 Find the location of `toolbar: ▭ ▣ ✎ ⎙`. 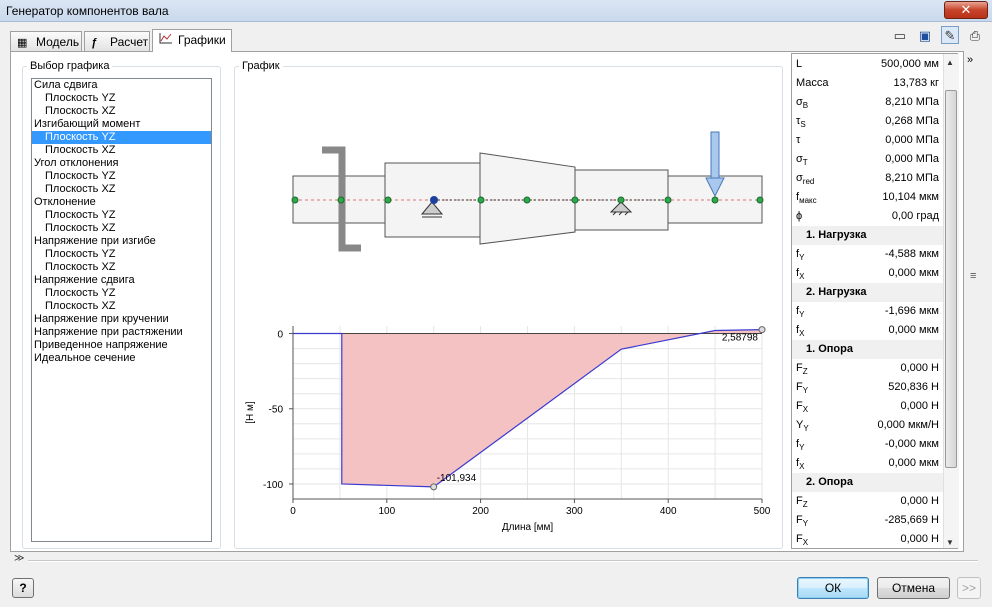

toolbar: ▭ ▣ ✎ ⎙ is located at coordinates (935, 36).